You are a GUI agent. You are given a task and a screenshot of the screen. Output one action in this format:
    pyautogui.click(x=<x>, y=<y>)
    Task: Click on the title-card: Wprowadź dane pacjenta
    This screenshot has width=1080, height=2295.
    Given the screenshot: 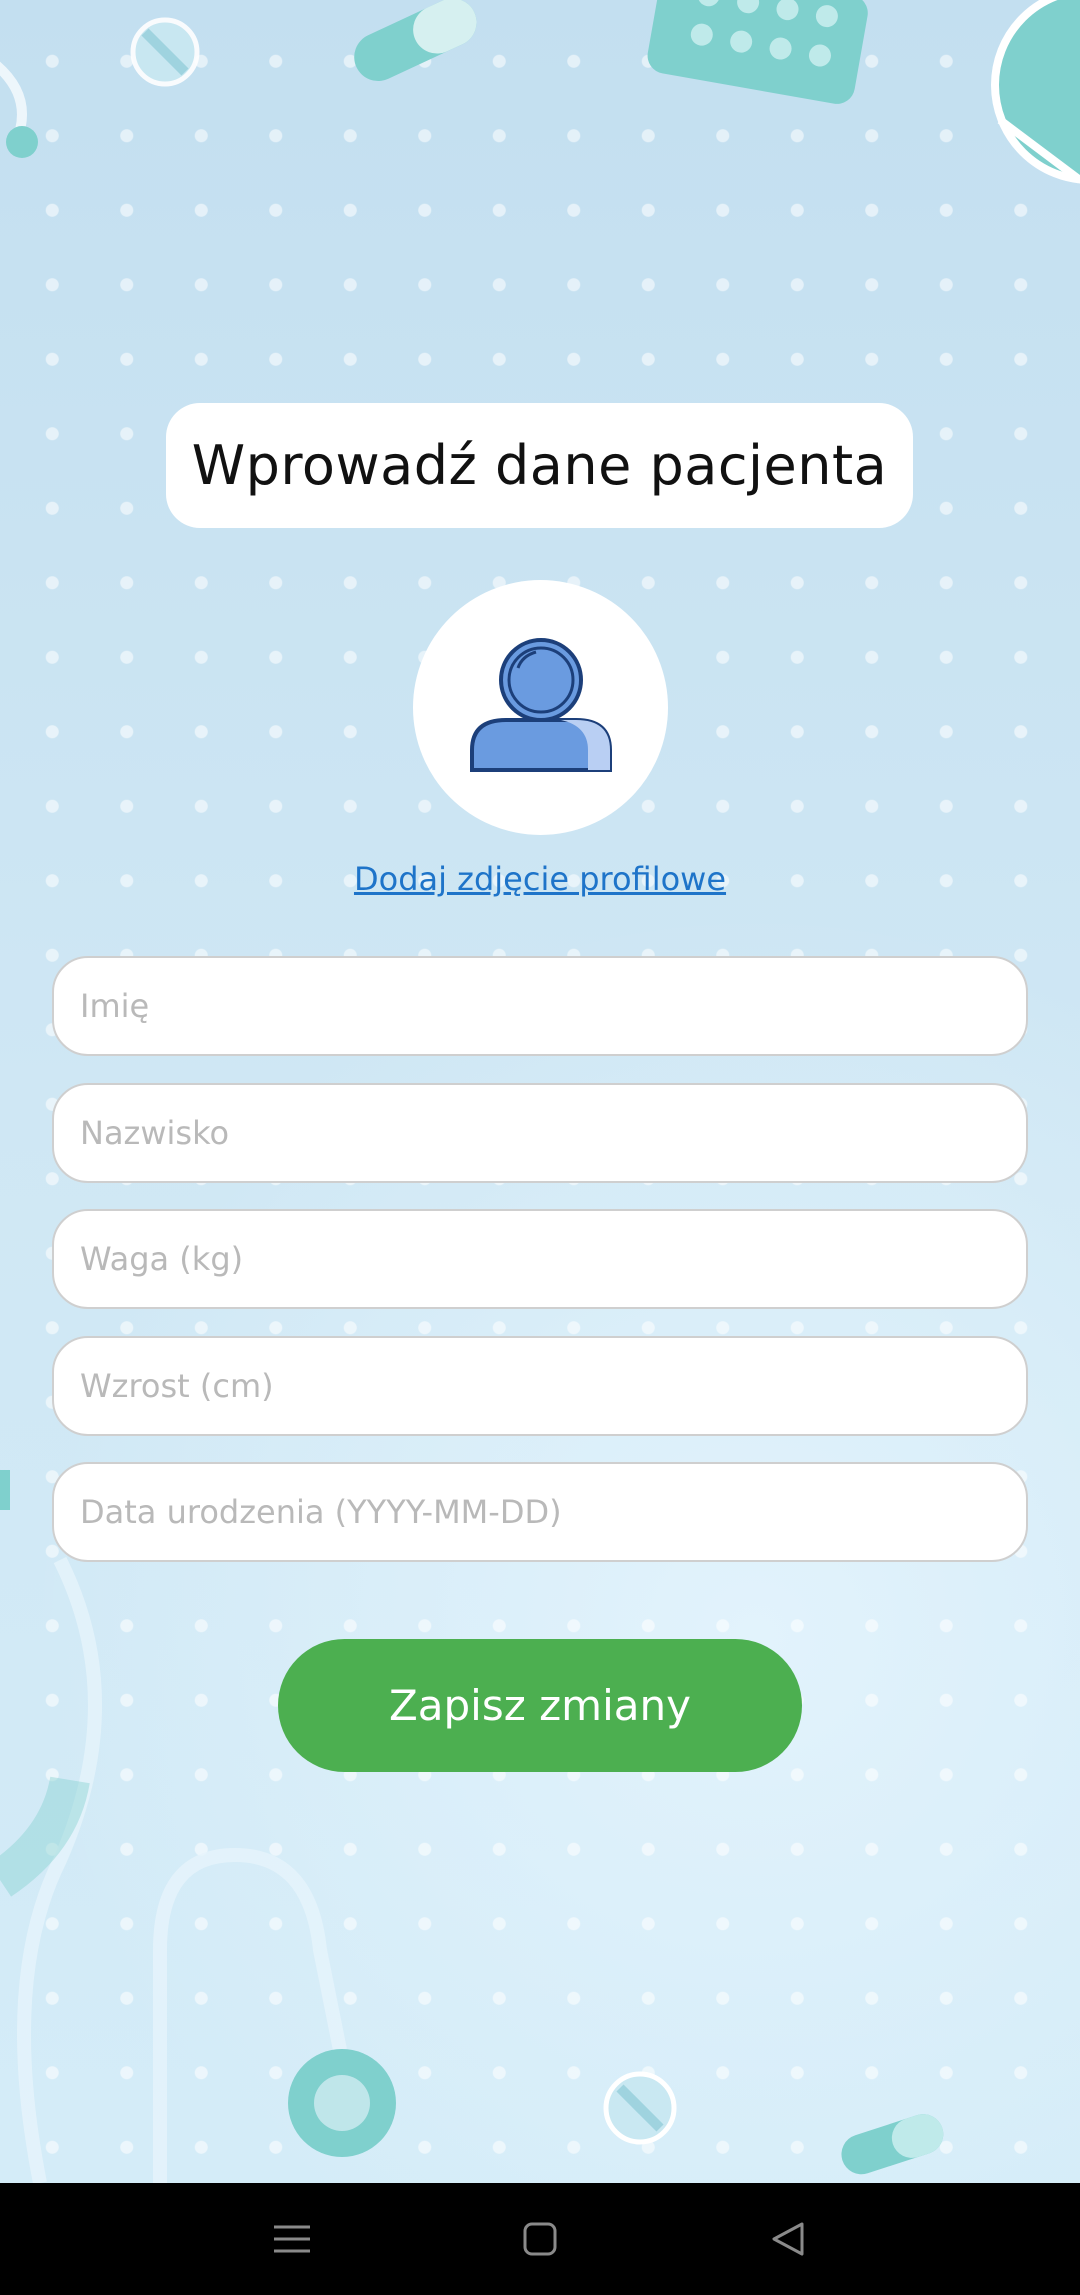 What is the action you would take?
    pyautogui.click(x=539, y=465)
    